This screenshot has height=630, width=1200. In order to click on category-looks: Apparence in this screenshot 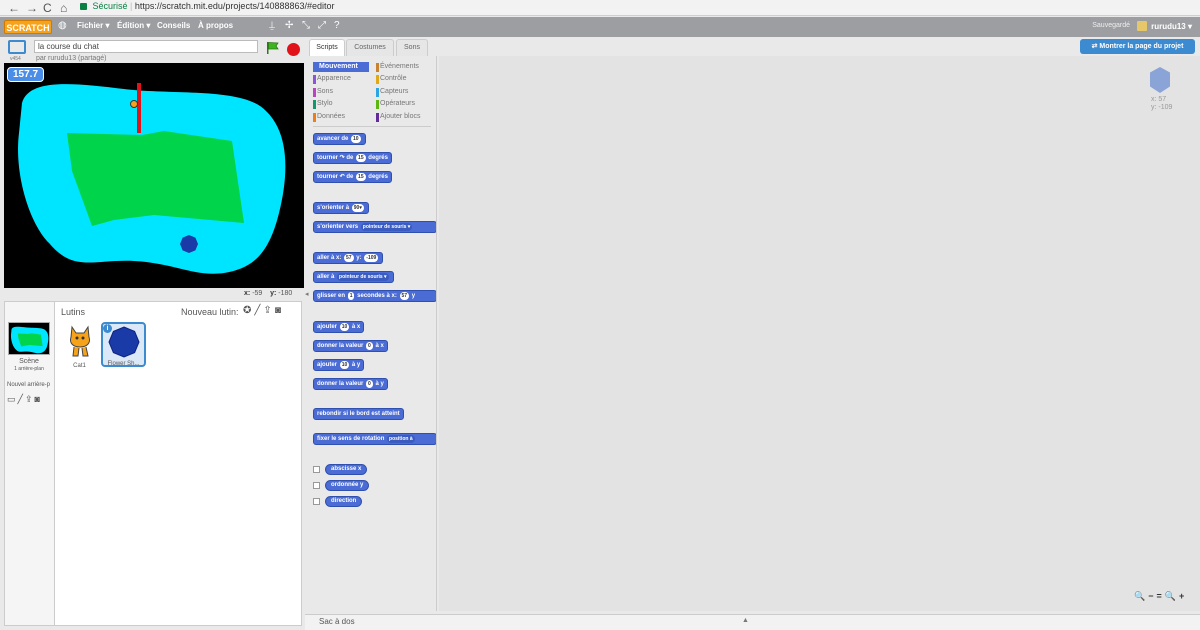, I will do `click(332, 79)`.